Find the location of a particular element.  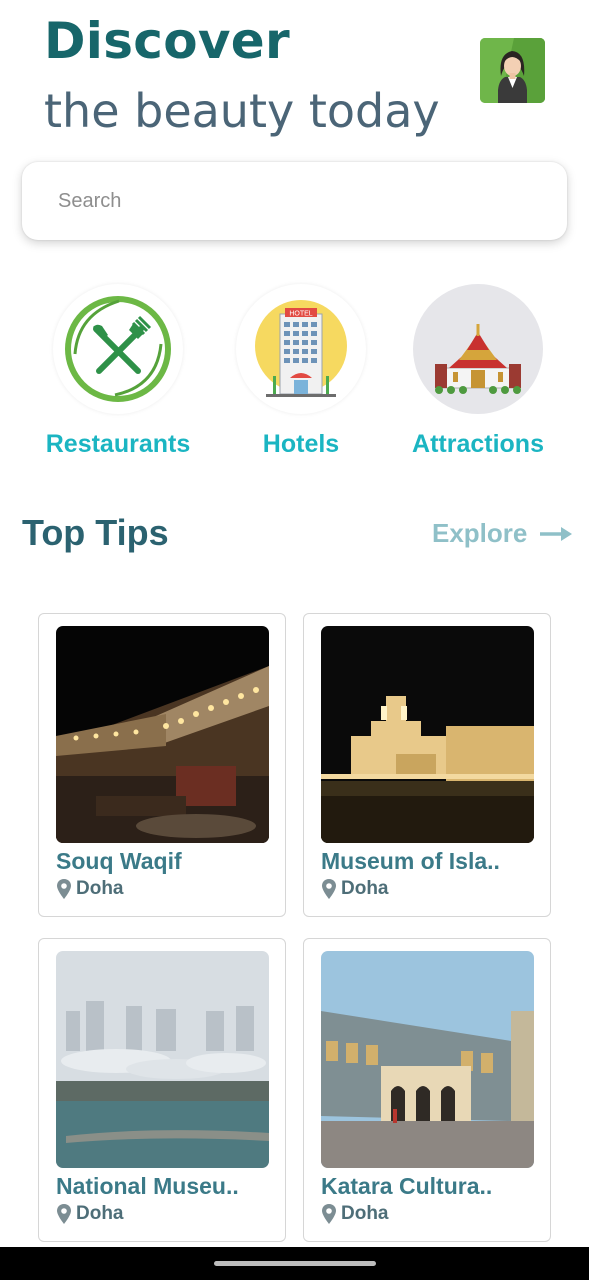

tip-card-national-museum: National Museu.. Doha is located at coordinates (162, 1090).